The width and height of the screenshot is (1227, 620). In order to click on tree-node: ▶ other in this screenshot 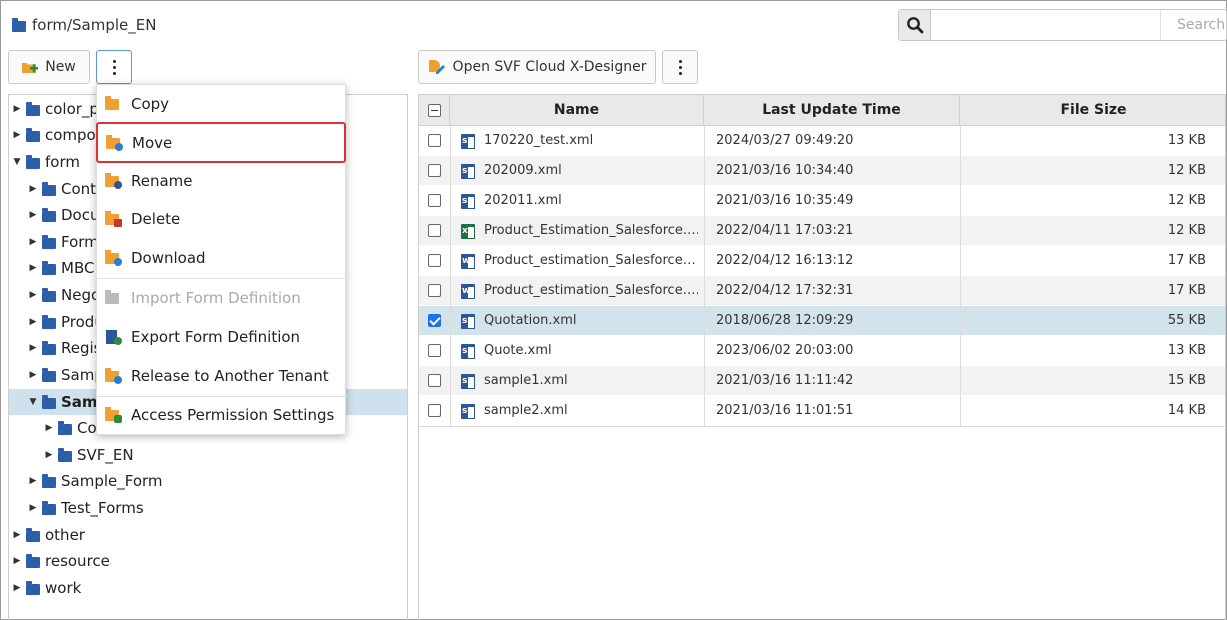, I will do `click(49, 535)`.